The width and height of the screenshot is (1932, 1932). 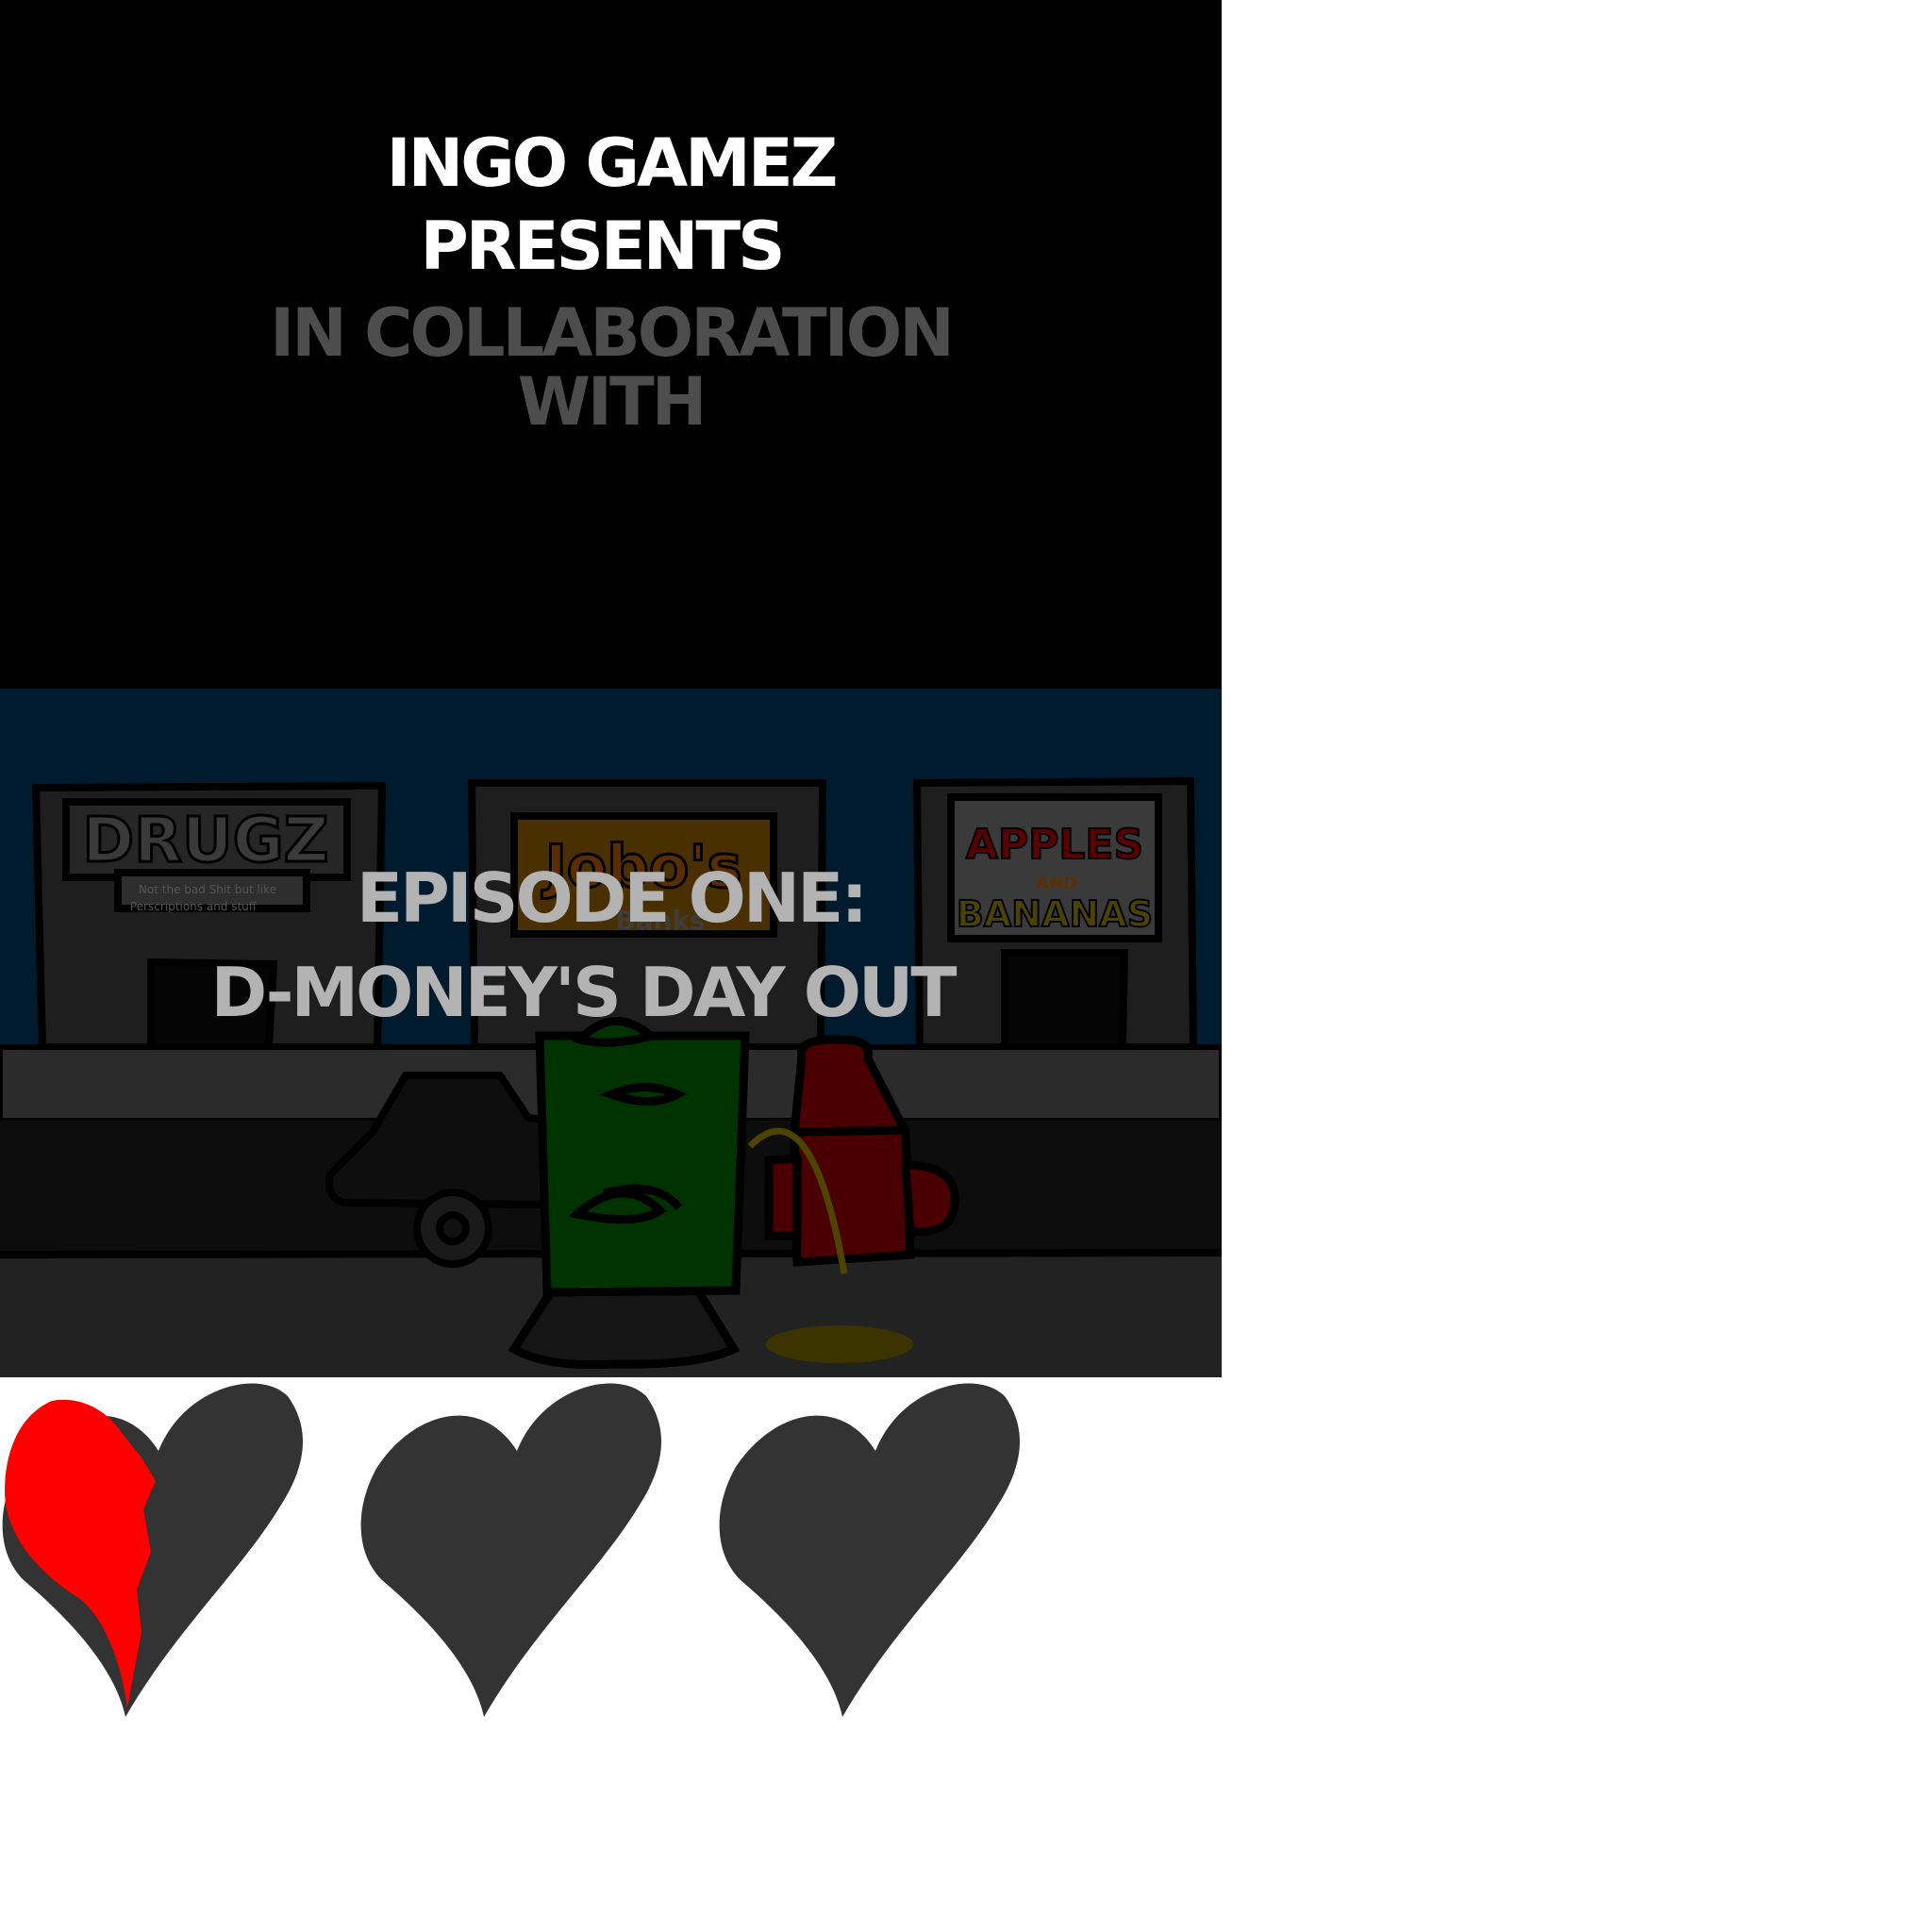 What do you see at coordinates (612, 898) in the screenshot?
I see `episode-title: EPISODE ONE:` at bounding box center [612, 898].